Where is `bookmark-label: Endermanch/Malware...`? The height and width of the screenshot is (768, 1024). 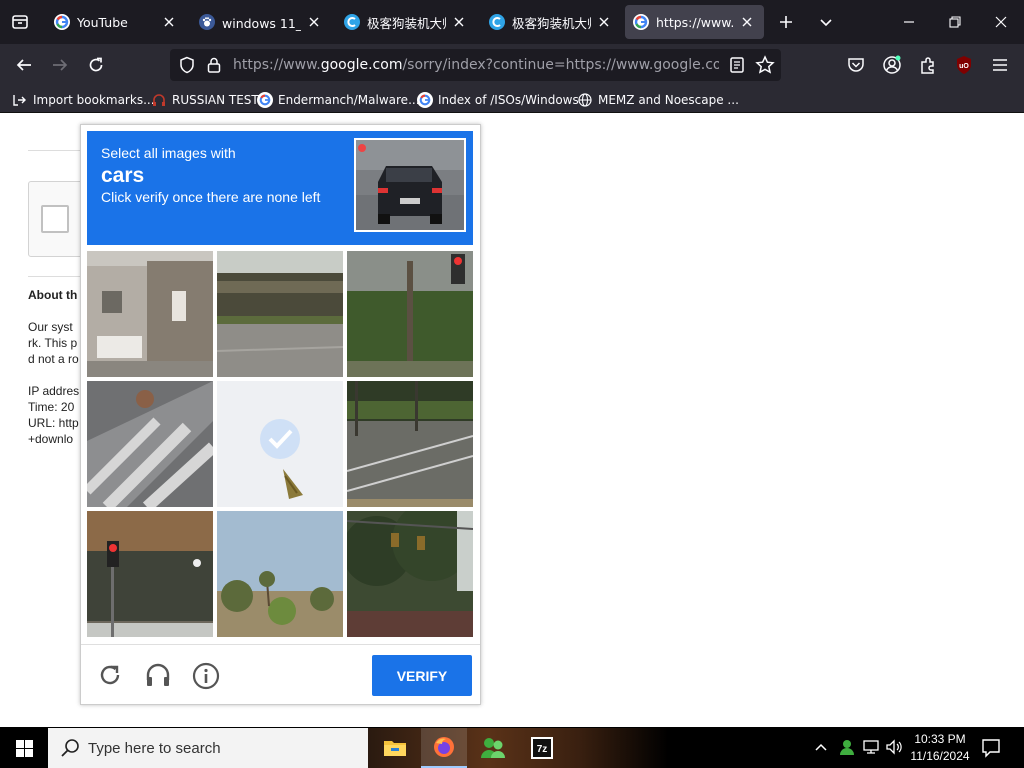
bookmark-label: Endermanch/Malware... is located at coordinates (349, 100).